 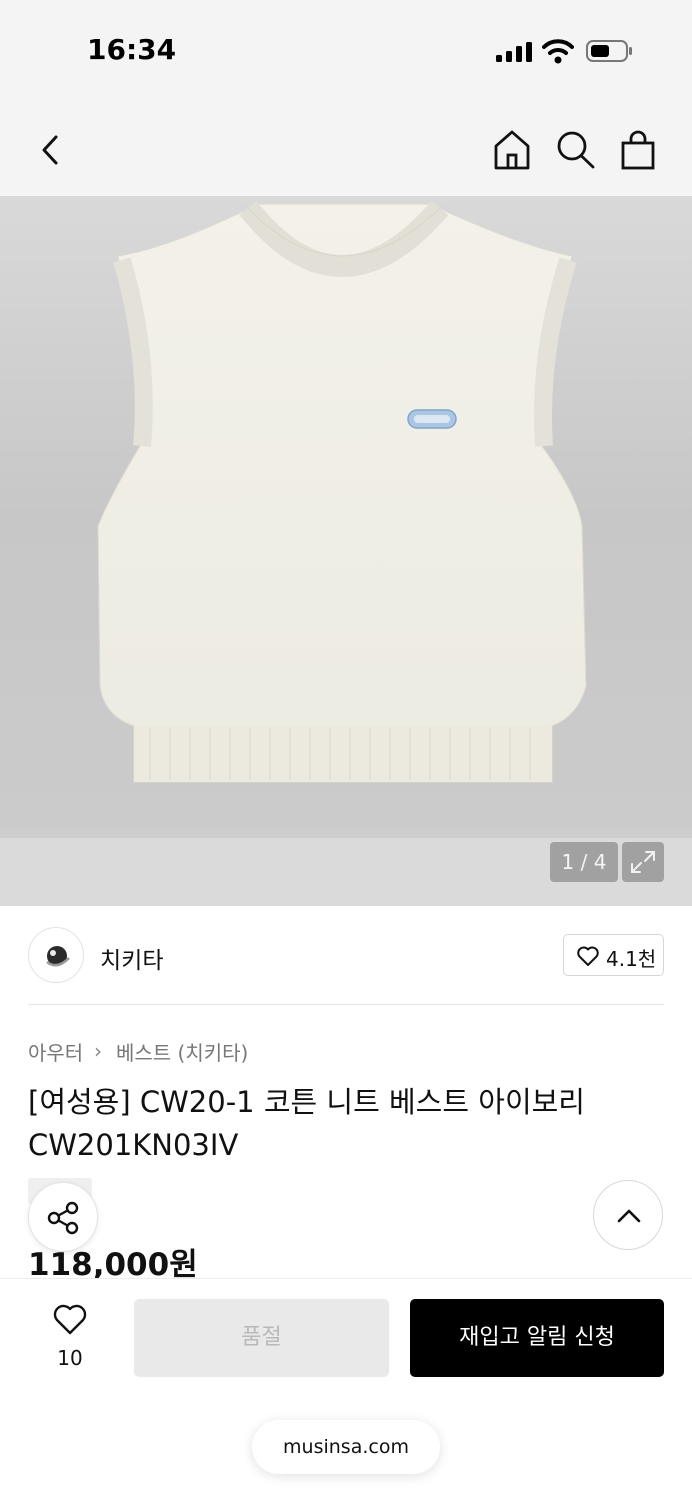 What do you see at coordinates (537, 1338) in the screenshot?
I see `restock-alert-button: 재입고 알림 신청` at bounding box center [537, 1338].